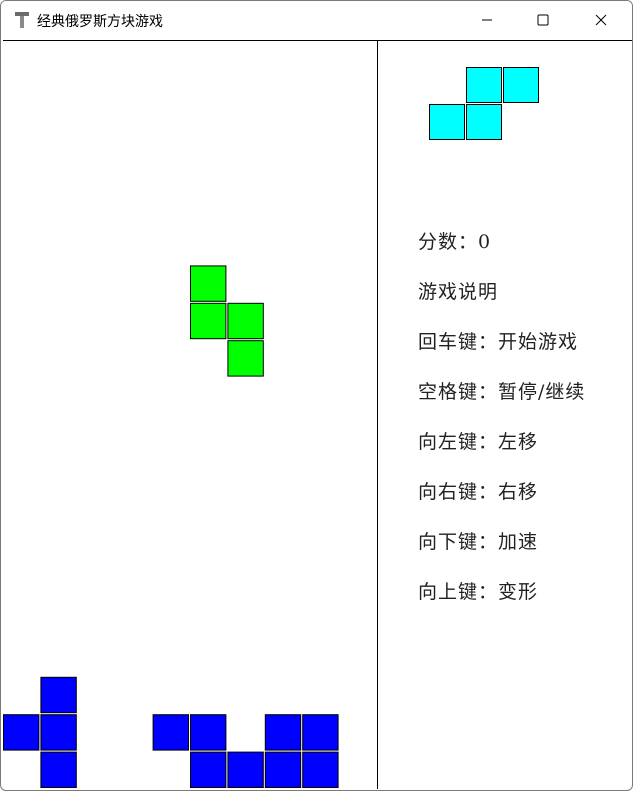  Describe the element at coordinates (485, 242) in the screenshot. I see `score-value: 0` at that location.